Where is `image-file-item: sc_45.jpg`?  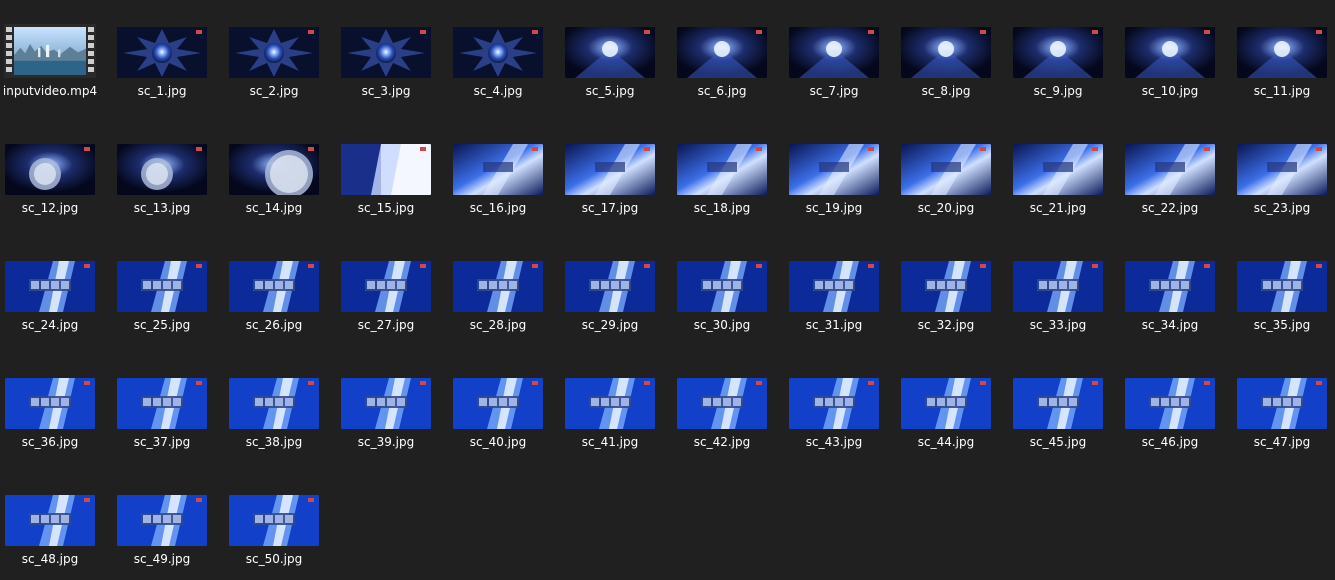 image-file-item: sc_45.jpg is located at coordinates (1064, 406).